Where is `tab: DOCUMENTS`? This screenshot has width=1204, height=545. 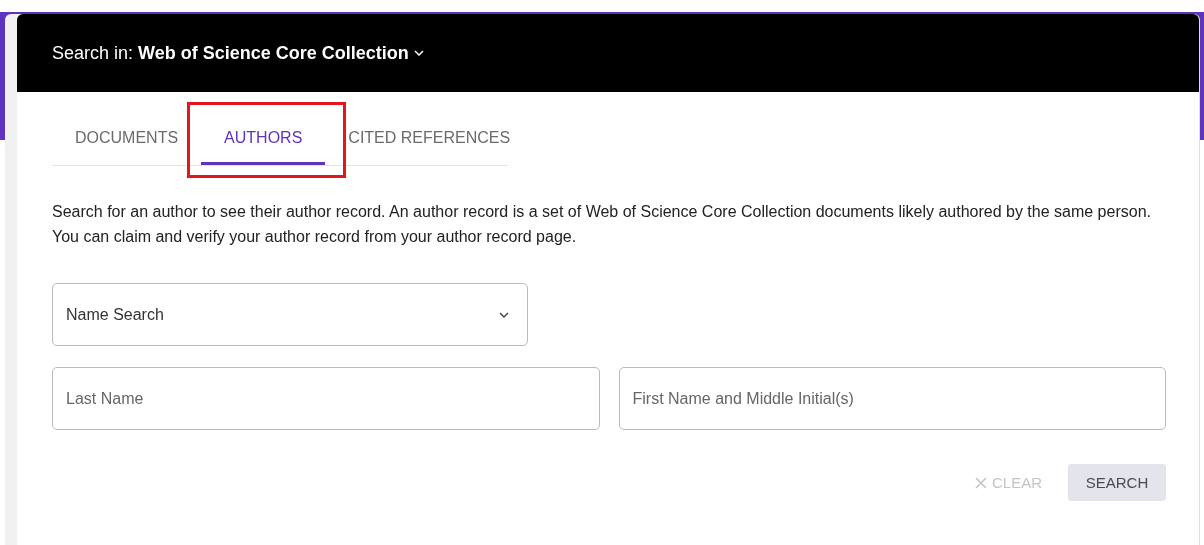
tab: DOCUMENTS is located at coordinates (127, 137).